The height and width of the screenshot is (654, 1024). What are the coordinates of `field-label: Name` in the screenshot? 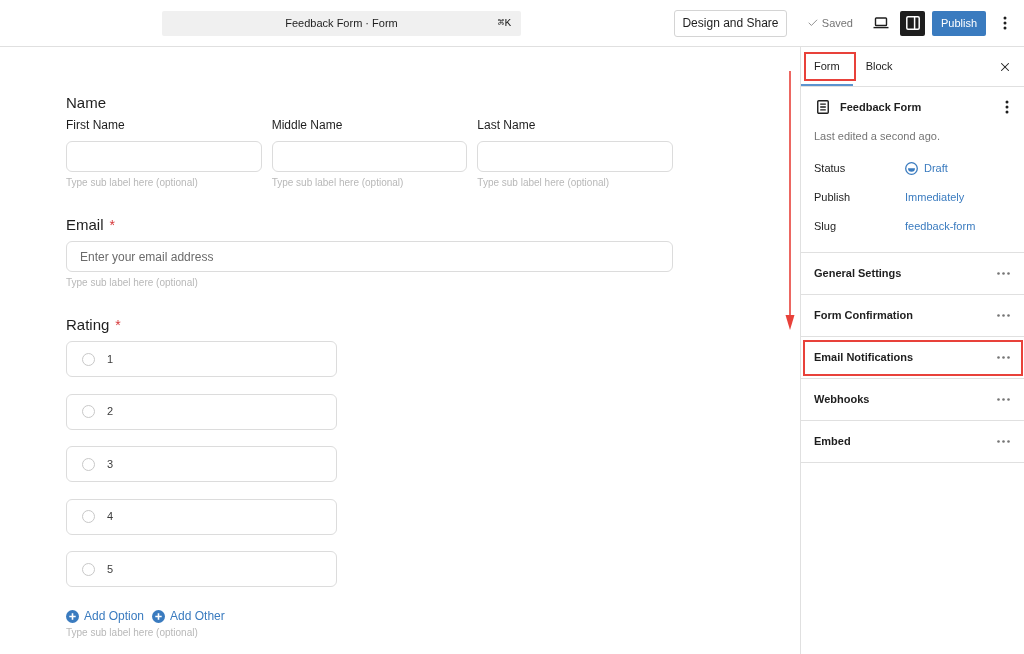 It's located at (86, 103).